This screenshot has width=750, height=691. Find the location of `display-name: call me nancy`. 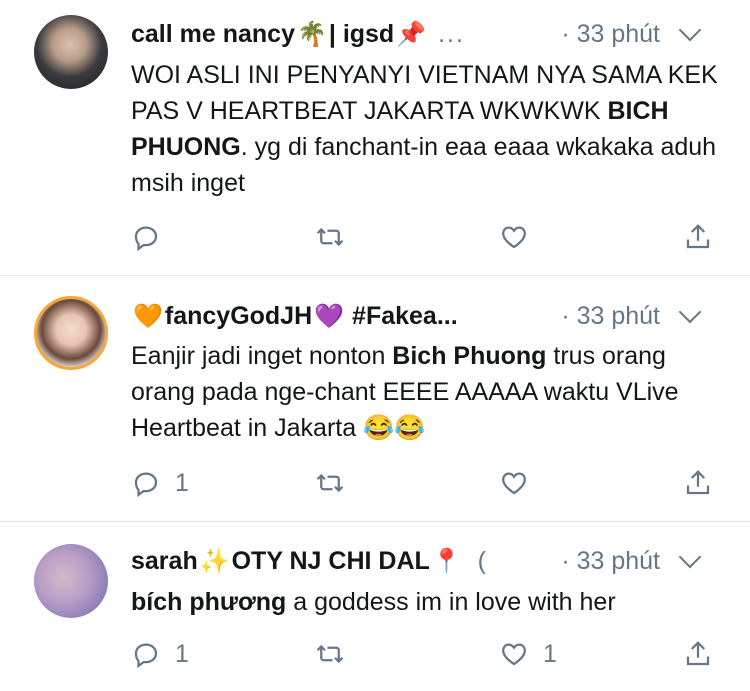

display-name: call me nancy is located at coordinates (213, 34).